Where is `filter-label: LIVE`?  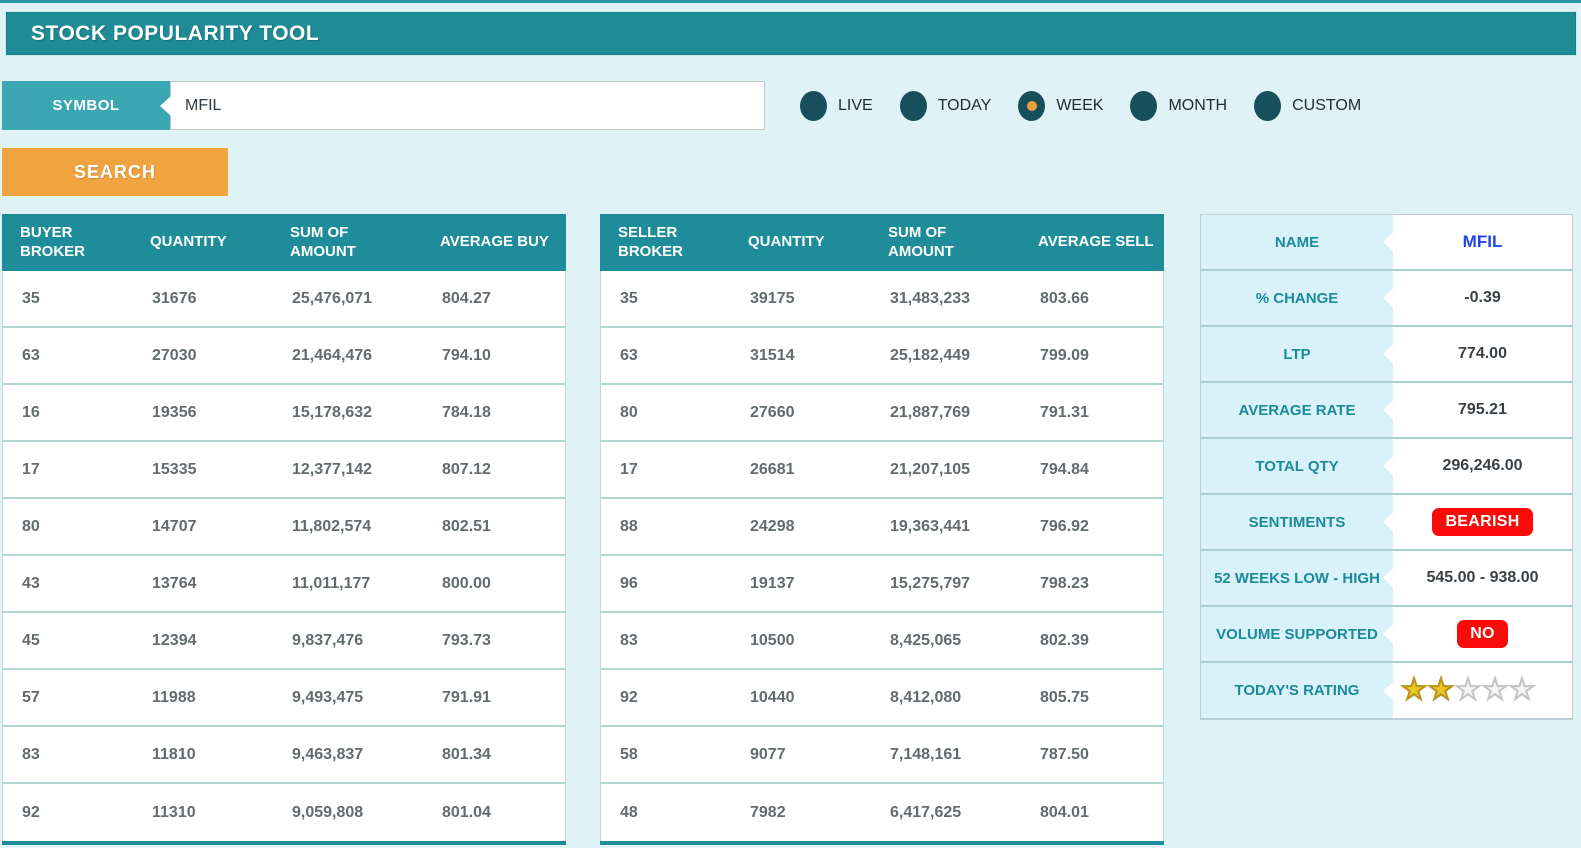
filter-label: LIVE is located at coordinates (855, 105).